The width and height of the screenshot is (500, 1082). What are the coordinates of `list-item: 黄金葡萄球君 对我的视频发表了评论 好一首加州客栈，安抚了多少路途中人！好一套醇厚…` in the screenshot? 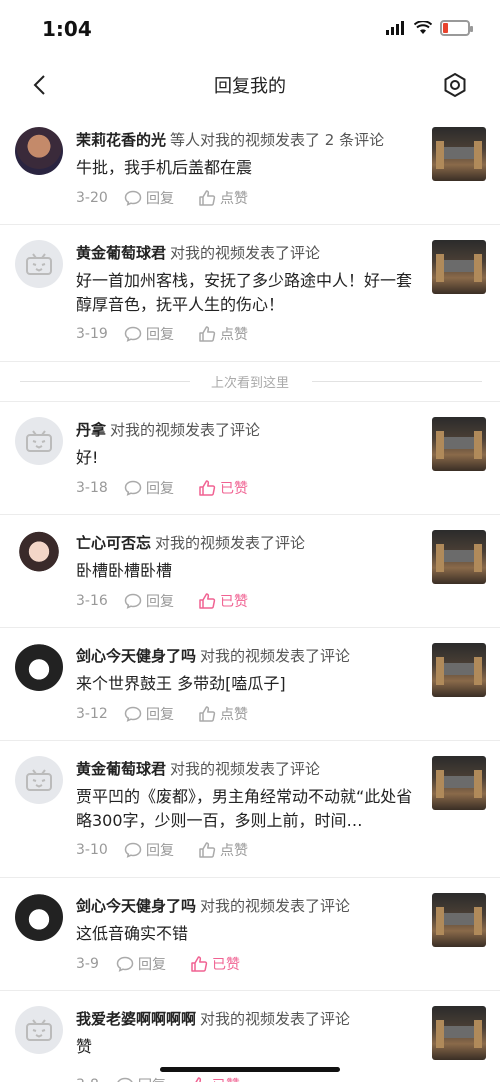 It's located at (250, 293).